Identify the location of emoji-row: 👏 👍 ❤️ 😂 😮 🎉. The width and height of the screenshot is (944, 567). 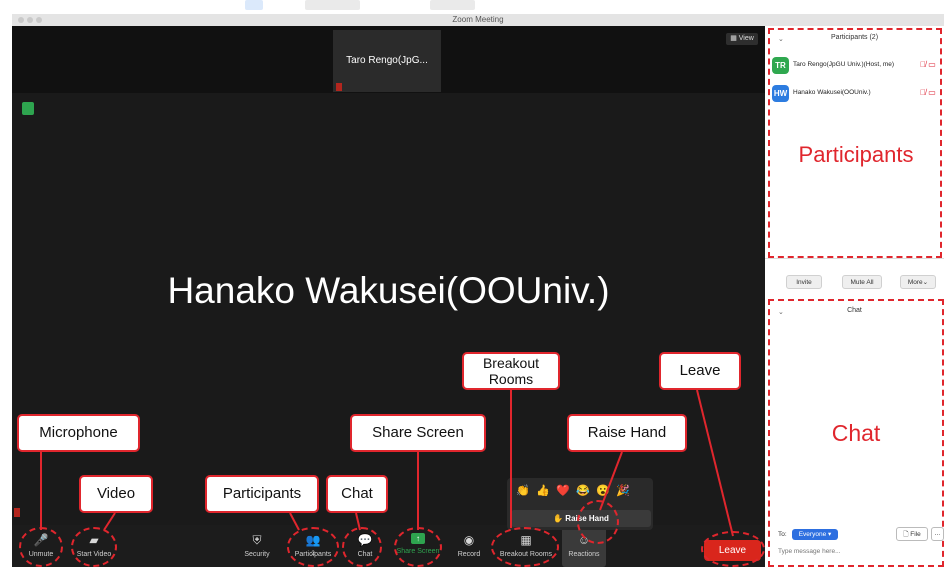
(581, 492).